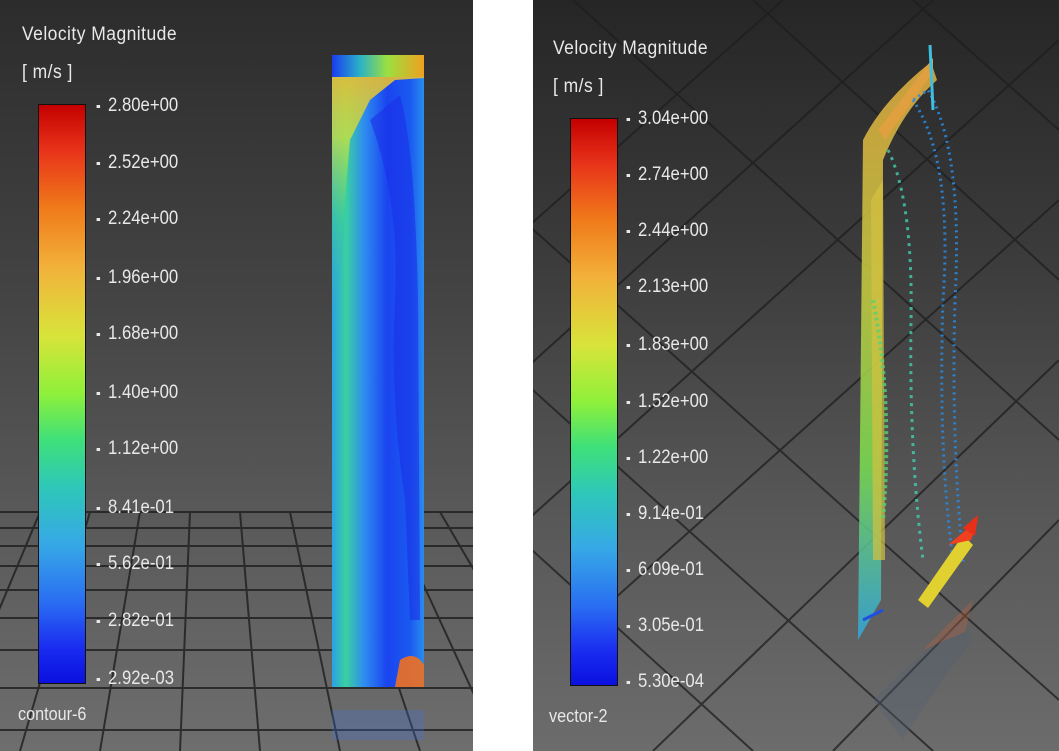 Image resolution: width=1059 pixels, height=751 pixels. Describe the element at coordinates (667, 457) in the screenshot. I see `legend-tick: 1.22e+00` at that location.